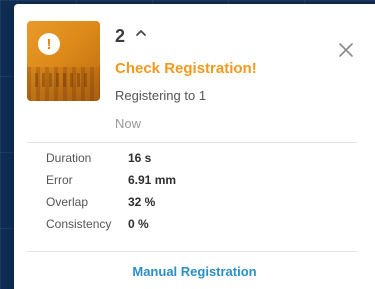  I want to click on notification-subtitle: Registering to 1, so click(161, 95).